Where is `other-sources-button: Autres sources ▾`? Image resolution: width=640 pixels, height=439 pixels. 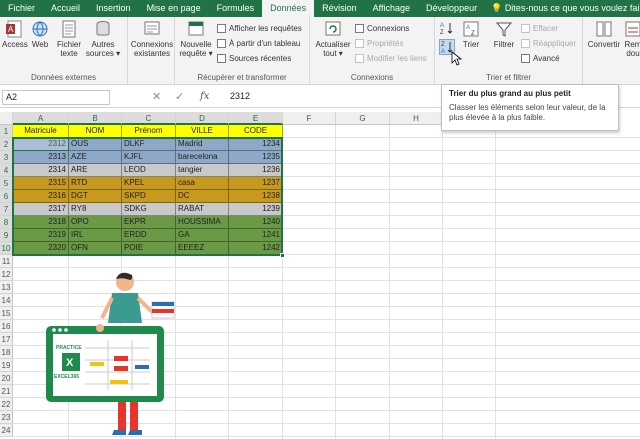 other-sources-button: Autres sources ▾ is located at coordinates (103, 39).